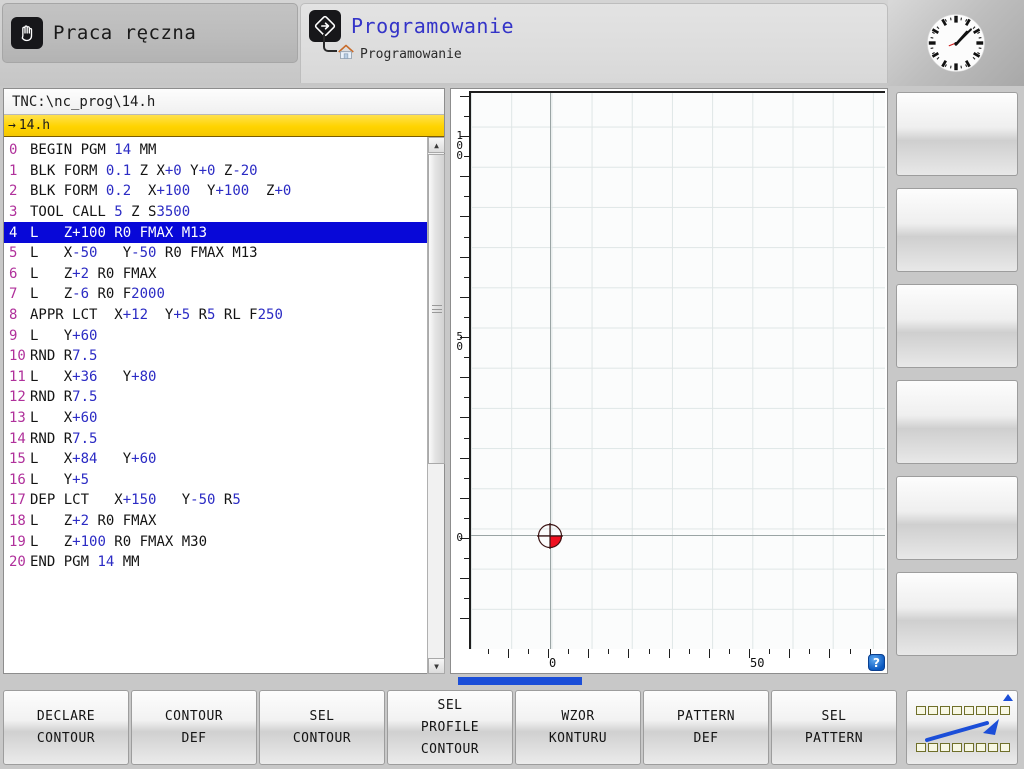 The width and height of the screenshot is (1024, 769). I want to click on program-line-text: L Z-6 R0 F2000, so click(97, 294).